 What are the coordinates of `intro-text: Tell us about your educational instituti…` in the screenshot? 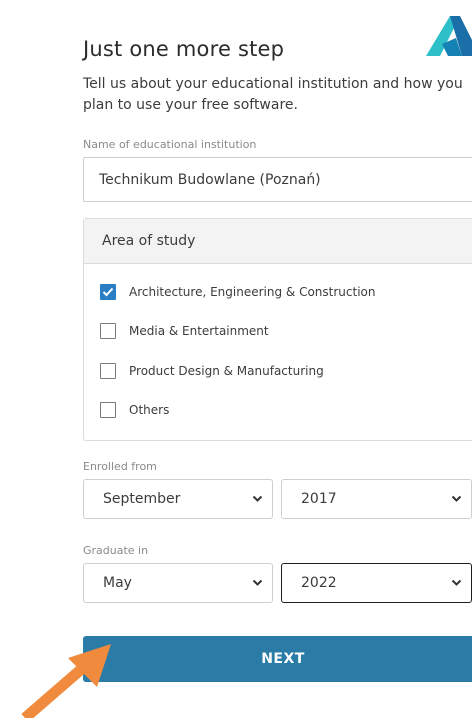 It's located at (273, 94).